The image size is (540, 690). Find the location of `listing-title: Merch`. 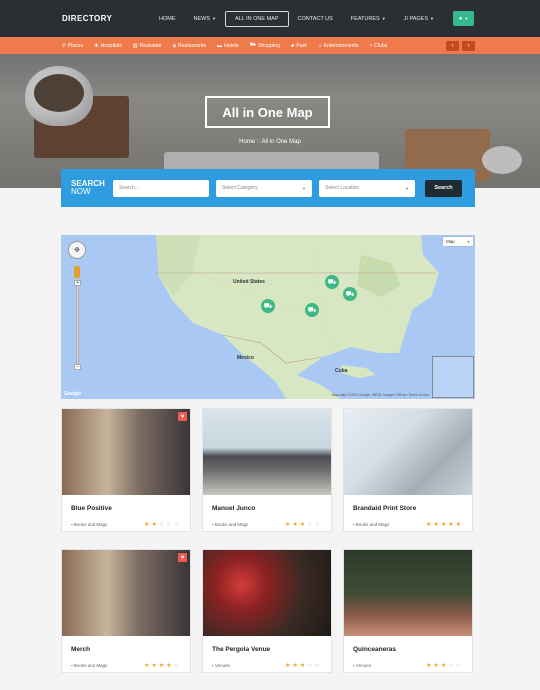

listing-title: Merch is located at coordinates (130, 649).